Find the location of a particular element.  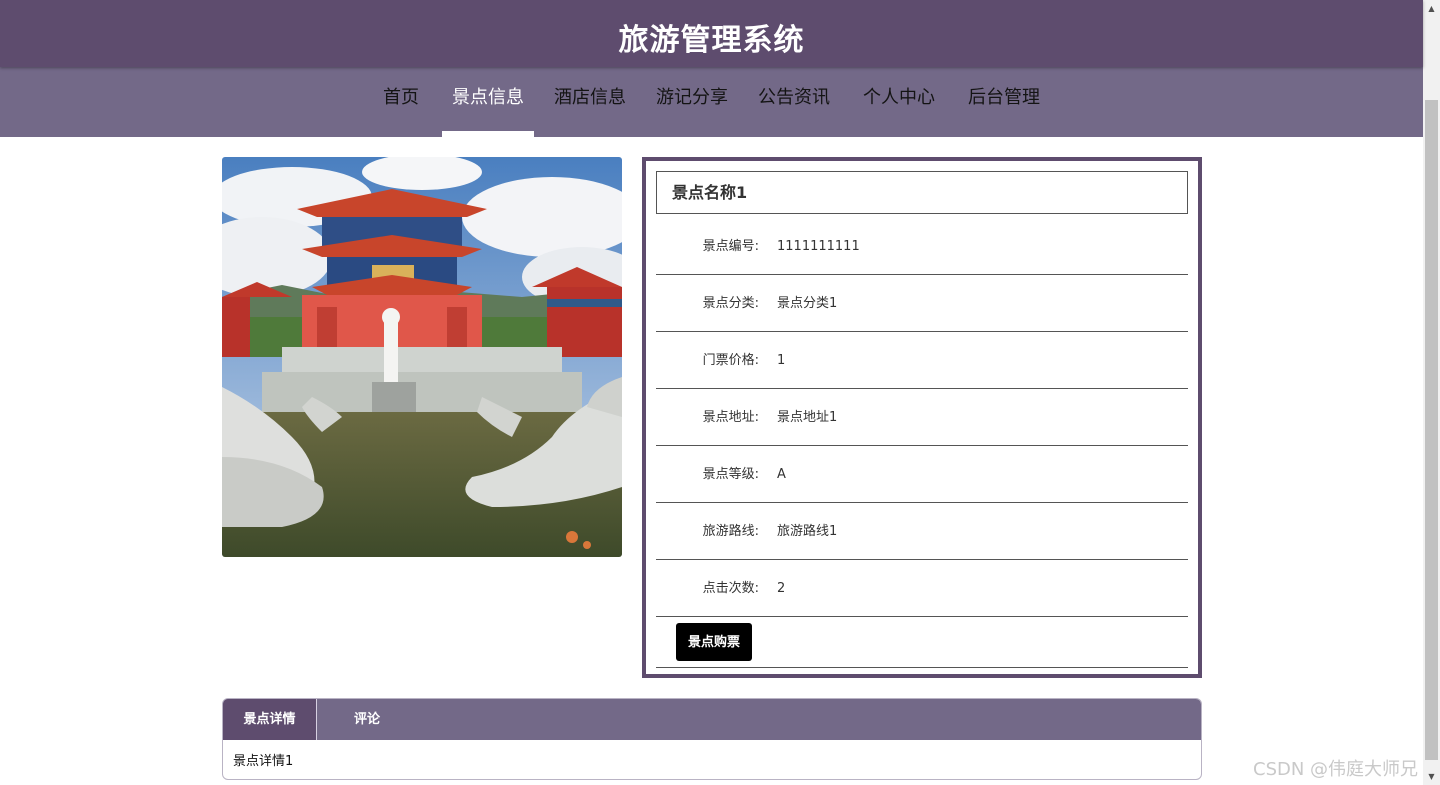

detail-tabs: 景点详情 评论 景点详情1 is located at coordinates (712, 739).